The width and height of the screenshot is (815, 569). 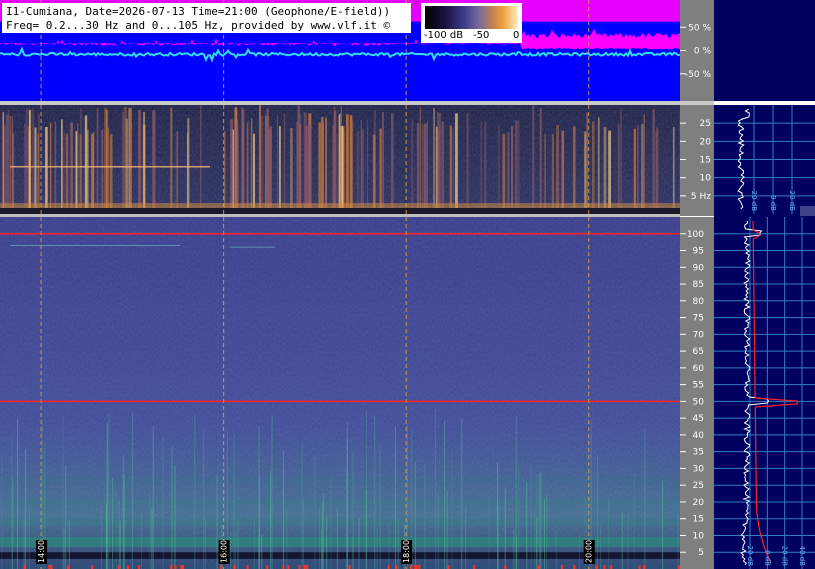 I want to click on lower-tick-label: 100, so click(x=695, y=235).